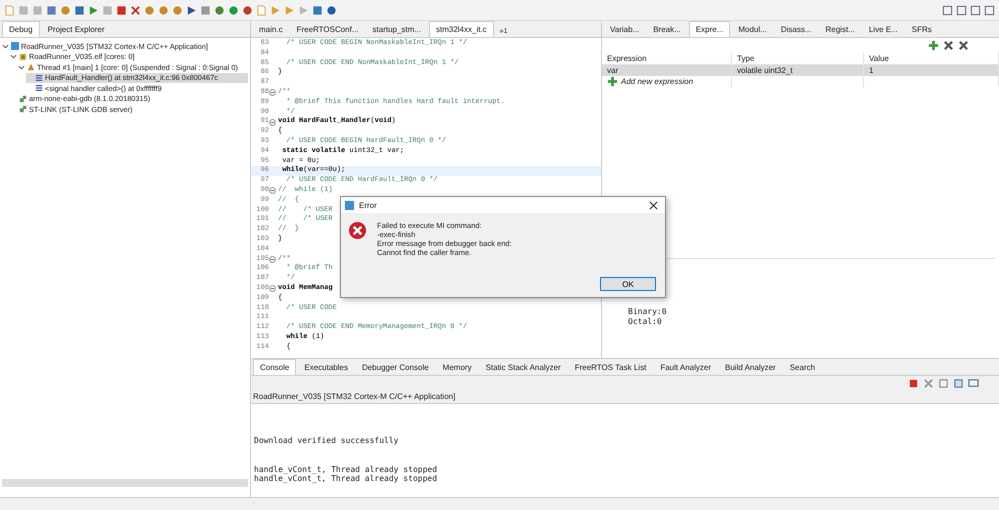 Image resolution: width=999 pixels, height=510 pixels. What do you see at coordinates (750, 367) in the screenshot?
I see `view-tab: Build Analyzer` at bounding box center [750, 367].